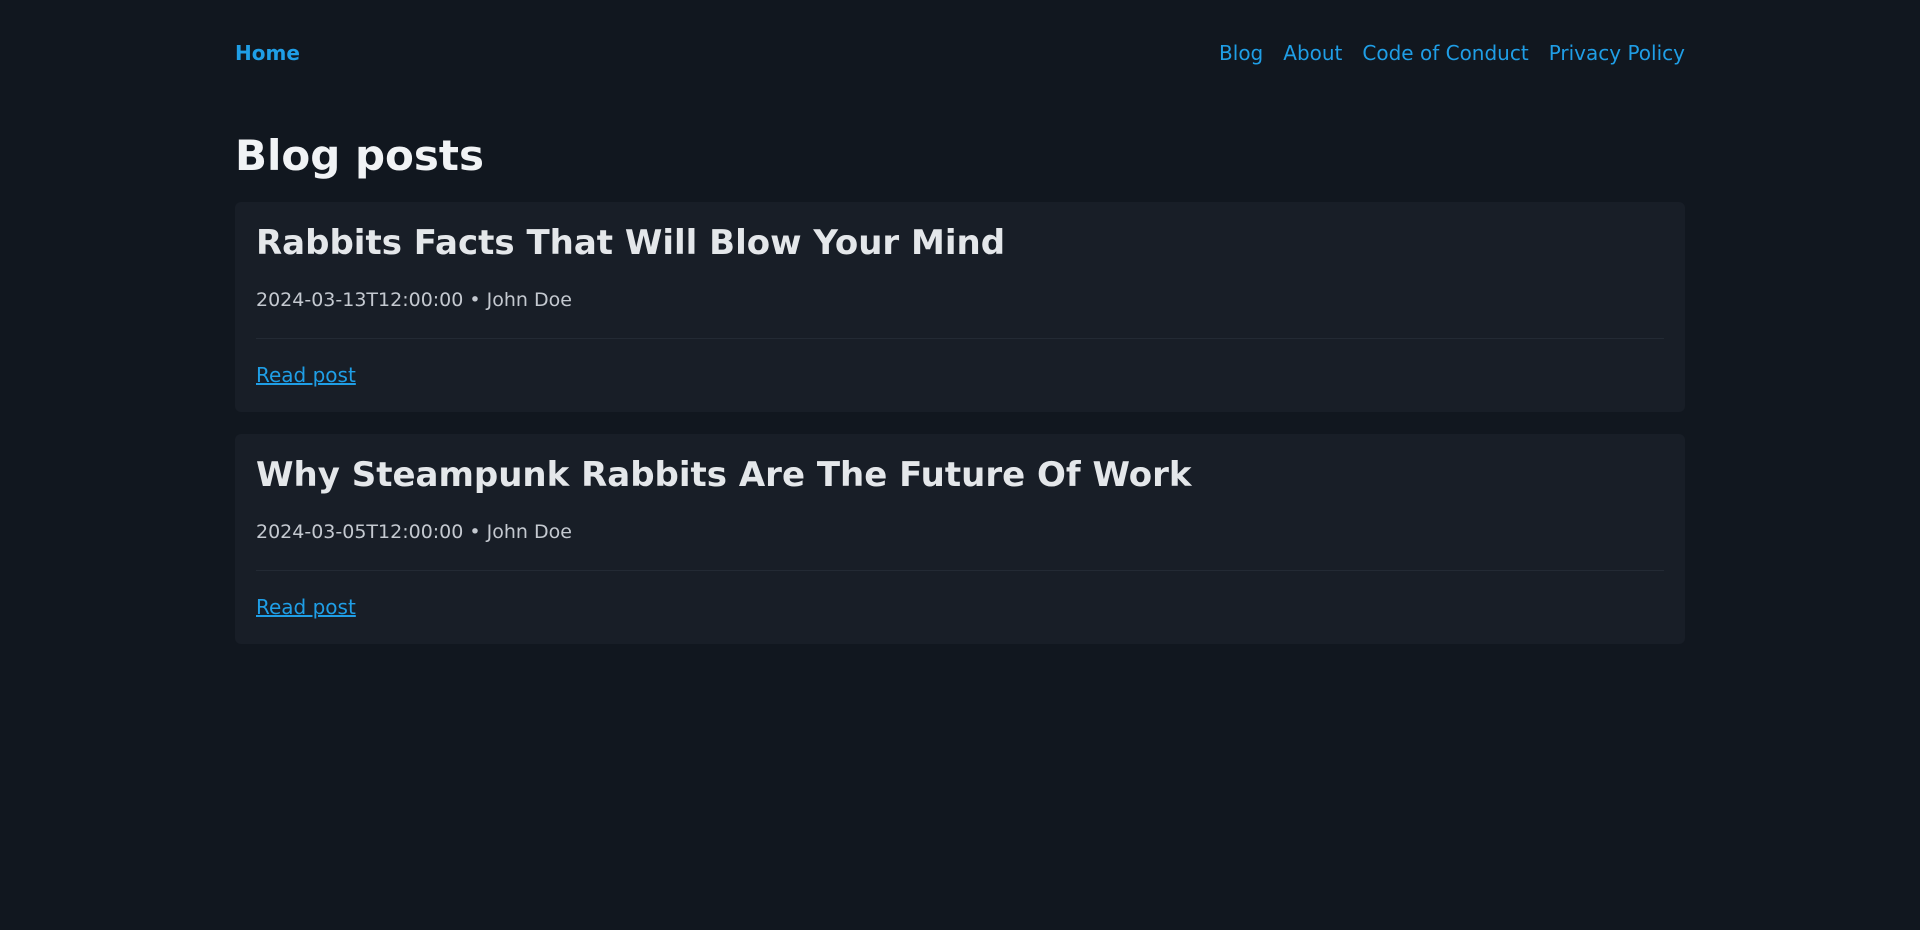 Image resolution: width=1920 pixels, height=930 pixels. I want to click on nav-home-link: Home, so click(267, 53).